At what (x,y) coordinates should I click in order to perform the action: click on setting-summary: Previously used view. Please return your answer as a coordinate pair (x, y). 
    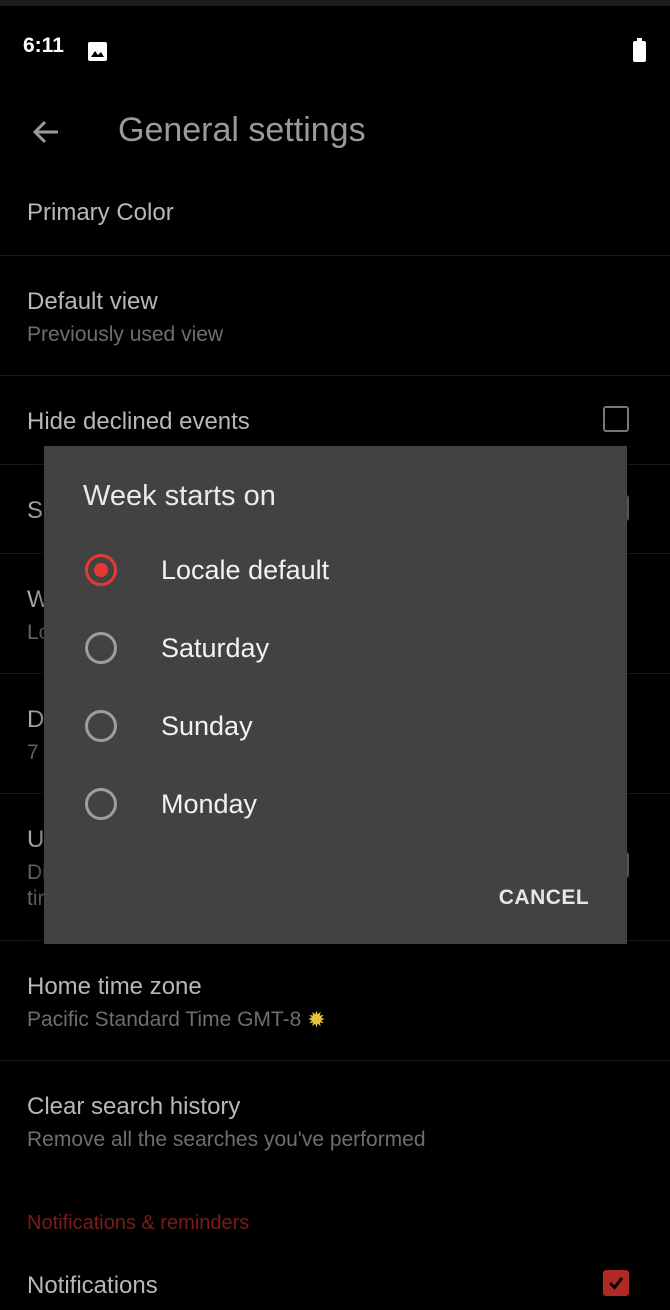
    Looking at the image, I should click on (125, 334).